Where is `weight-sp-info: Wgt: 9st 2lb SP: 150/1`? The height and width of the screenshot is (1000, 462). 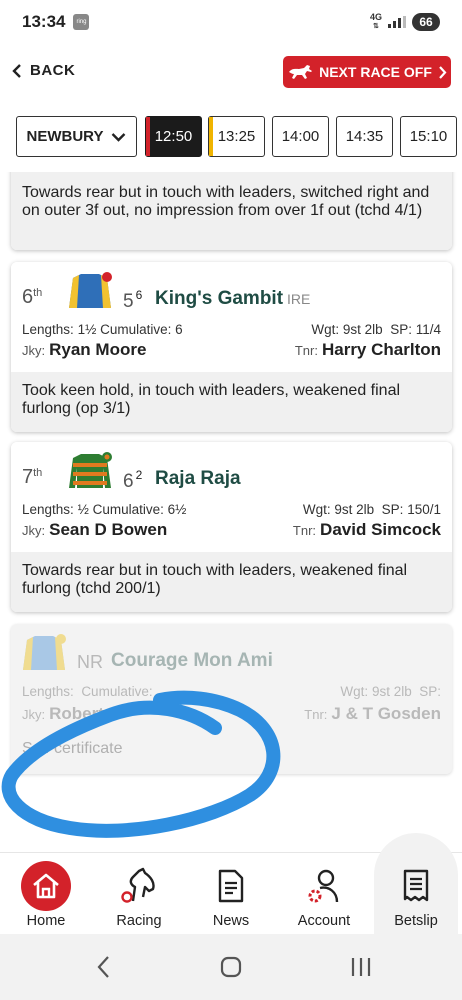 weight-sp-info: Wgt: 9st 2lb SP: 150/1 is located at coordinates (372, 509).